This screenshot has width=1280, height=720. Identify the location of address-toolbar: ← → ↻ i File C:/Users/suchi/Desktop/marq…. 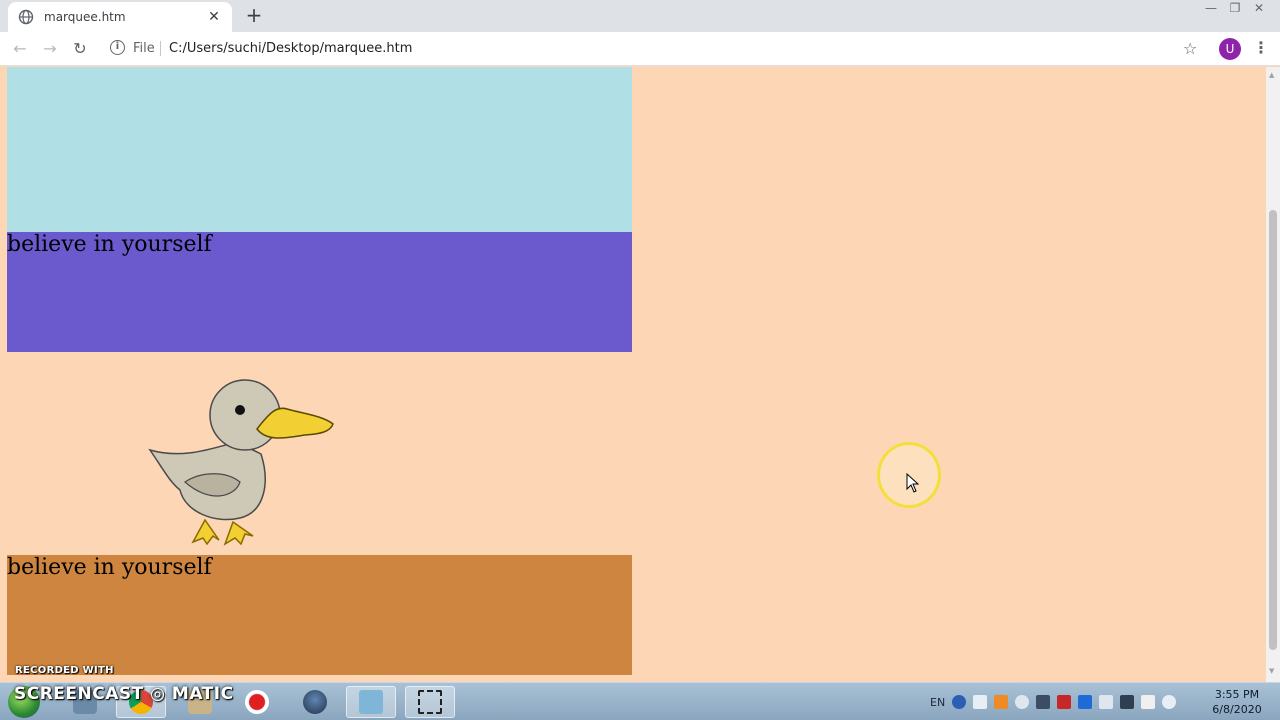
(640, 49).